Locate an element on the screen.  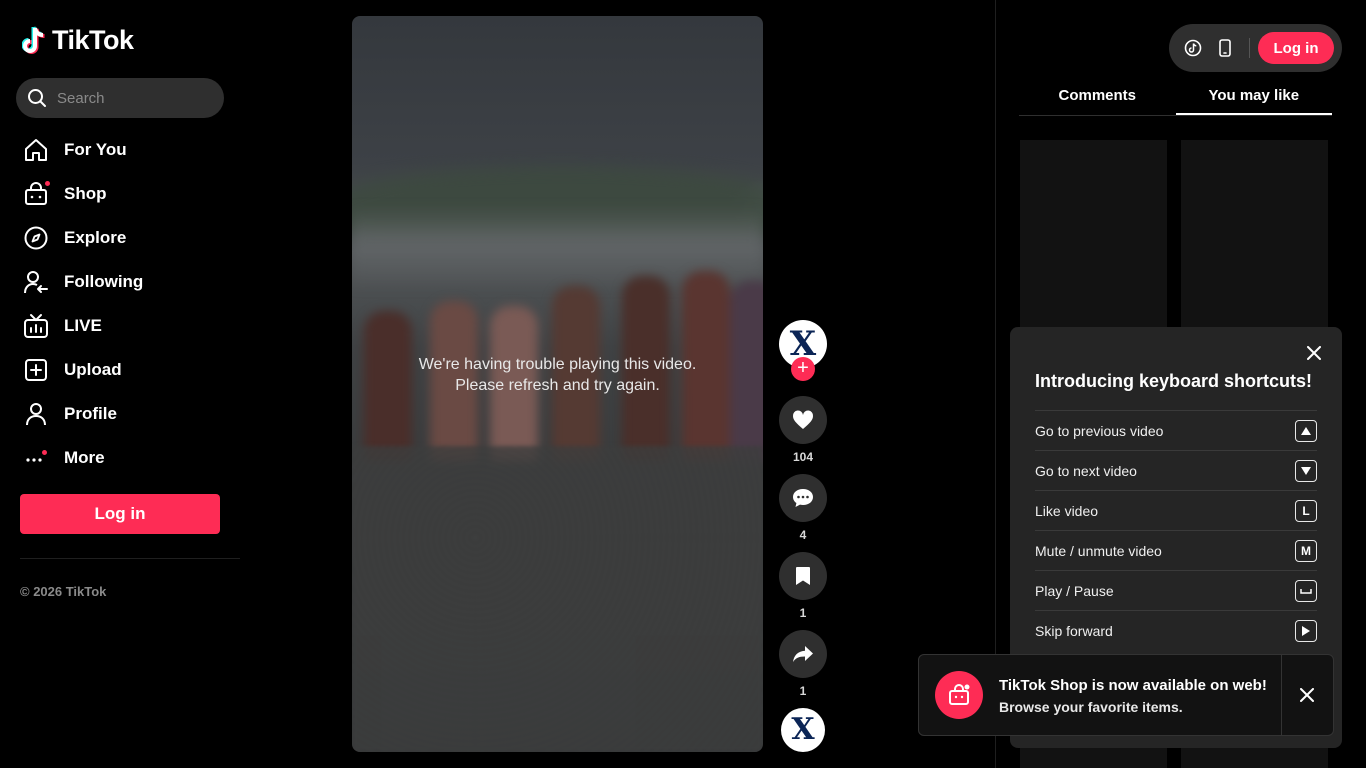
search-box is located at coordinates (120, 98).